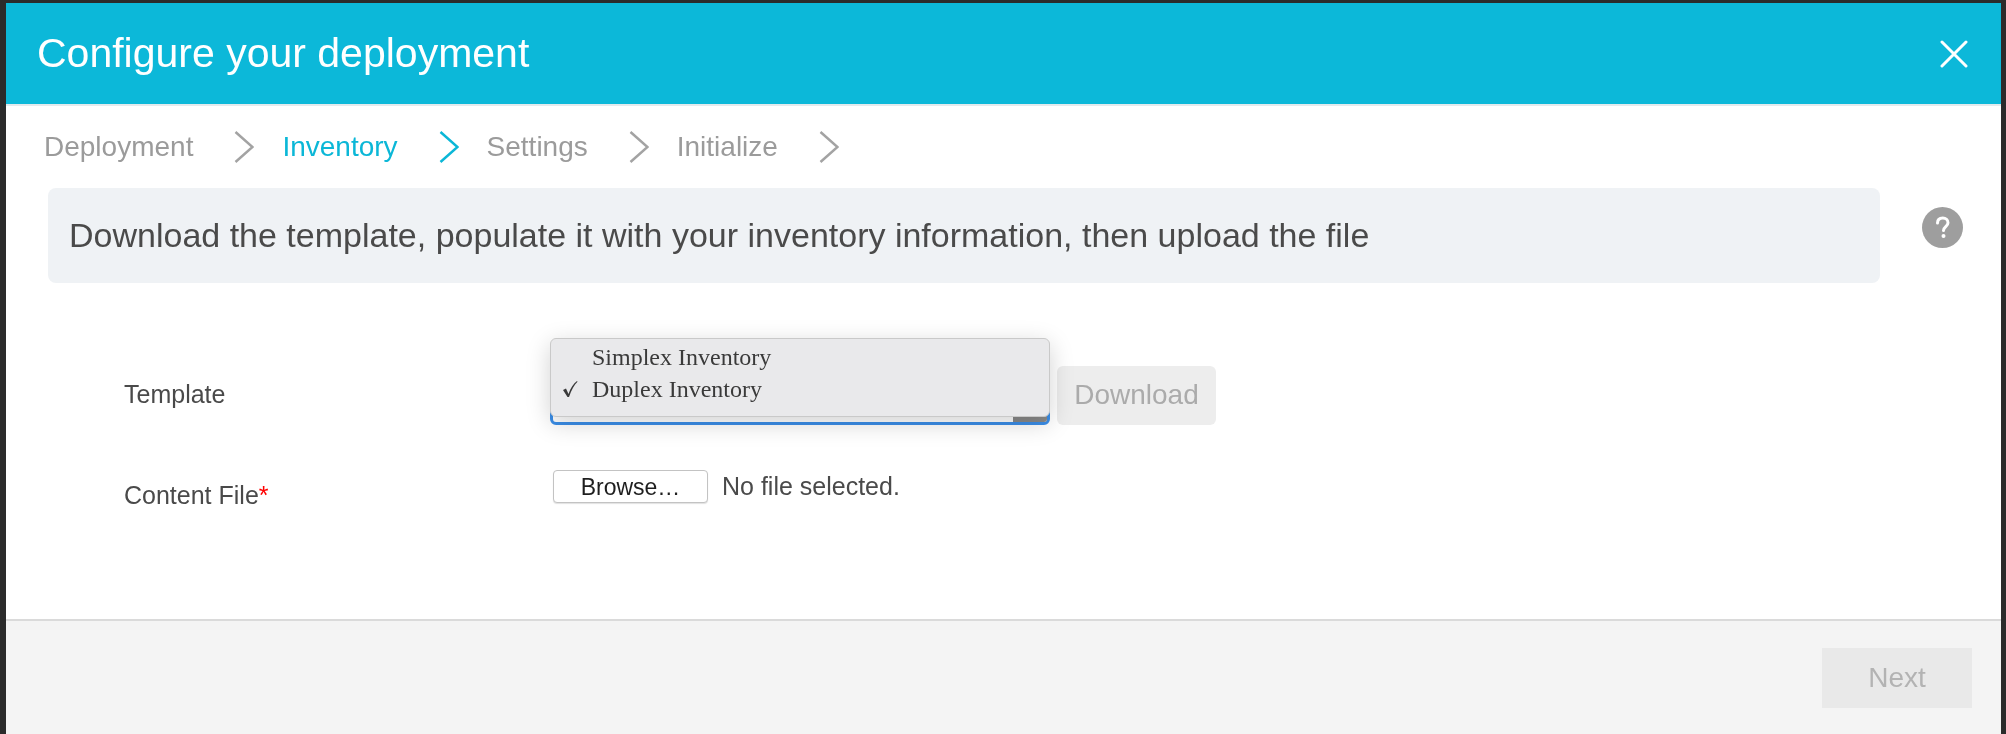  I want to click on file-status-text: No file selected., so click(811, 486).